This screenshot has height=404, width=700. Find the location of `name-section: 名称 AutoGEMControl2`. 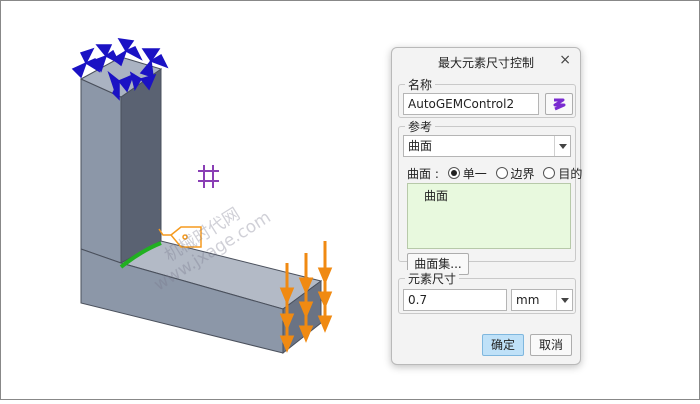

name-section: 名称 AutoGEMControl2 is located at coordinates (487, 97).